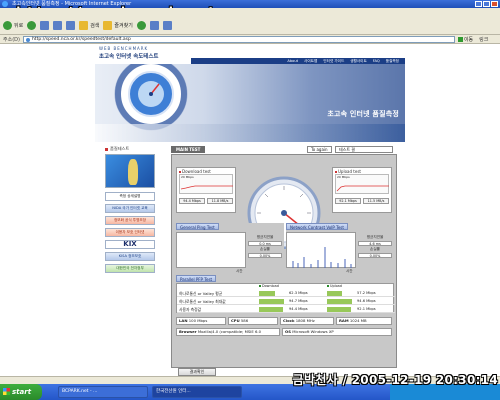 Image resolution: width=500 pixels, height=400 pixels. What do you see at coordinates (265, 246) in the screenshot?
I see `ping-metrics: 평균지연율 0.0 ms 손실률 0.00%` at bounding box center [265, 246].